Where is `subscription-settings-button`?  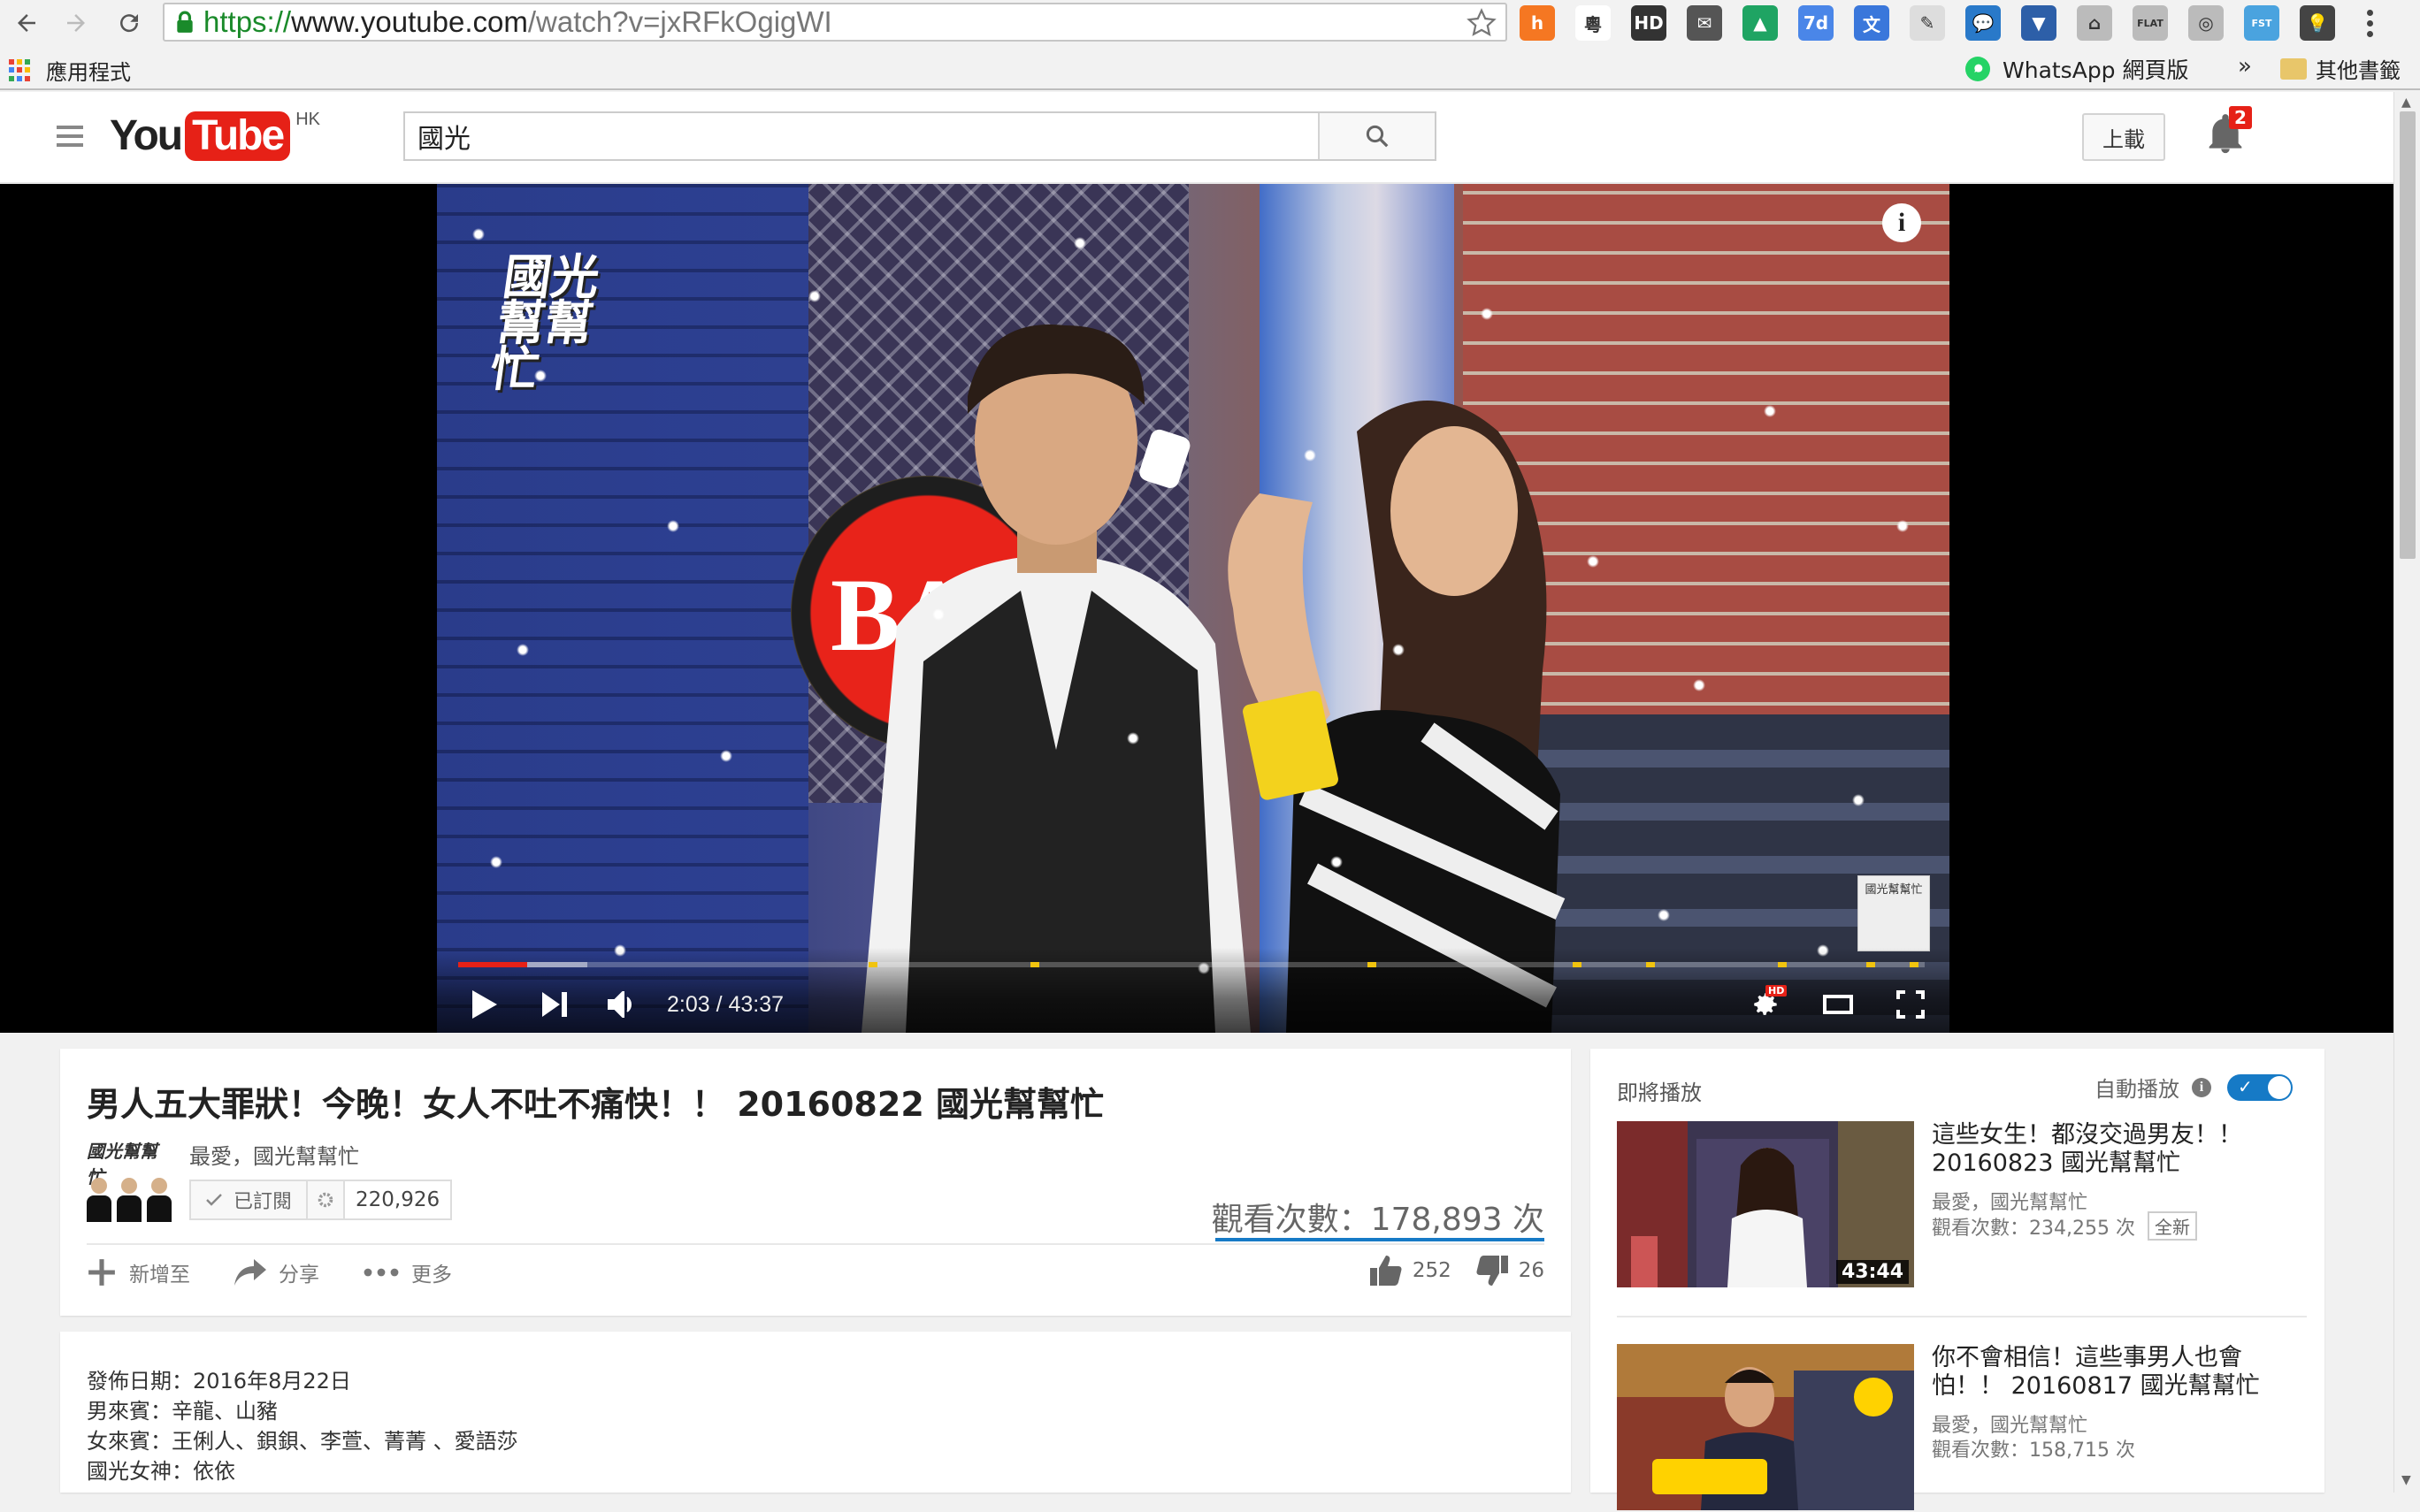
subscription-settings-button is located at coordinates (327, 1199).